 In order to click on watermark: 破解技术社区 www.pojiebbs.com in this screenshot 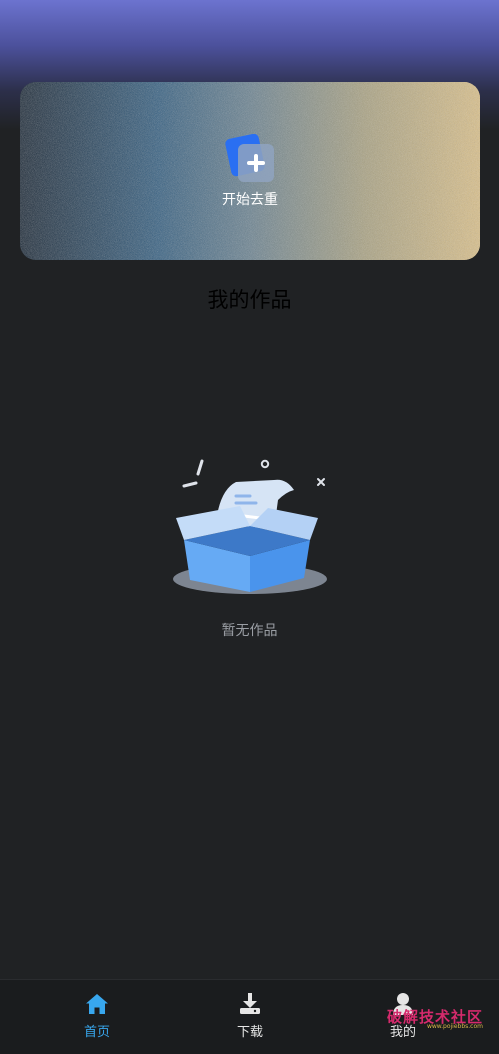, I will do `click(434, 1020)`.